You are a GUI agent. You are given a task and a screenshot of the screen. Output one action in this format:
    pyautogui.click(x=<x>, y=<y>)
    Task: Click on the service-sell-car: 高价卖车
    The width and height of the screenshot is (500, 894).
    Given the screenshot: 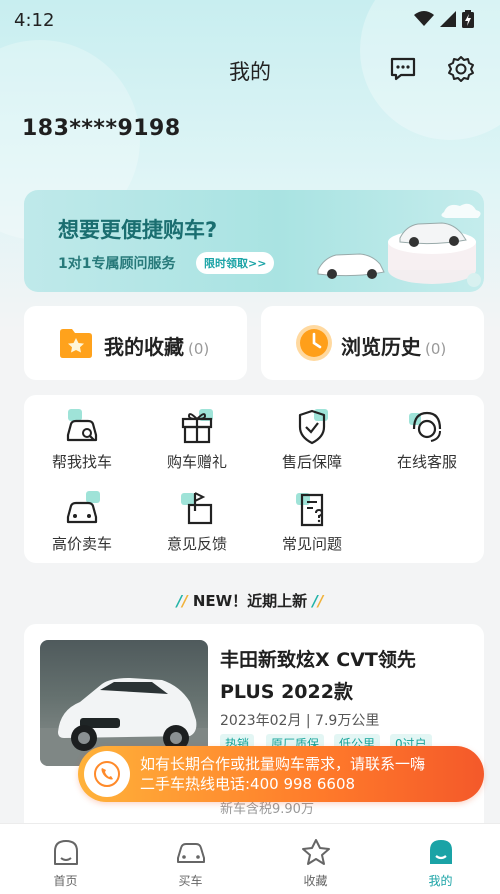 What is the action you would take?
    pyautogui.click(x=82, y=521)
    